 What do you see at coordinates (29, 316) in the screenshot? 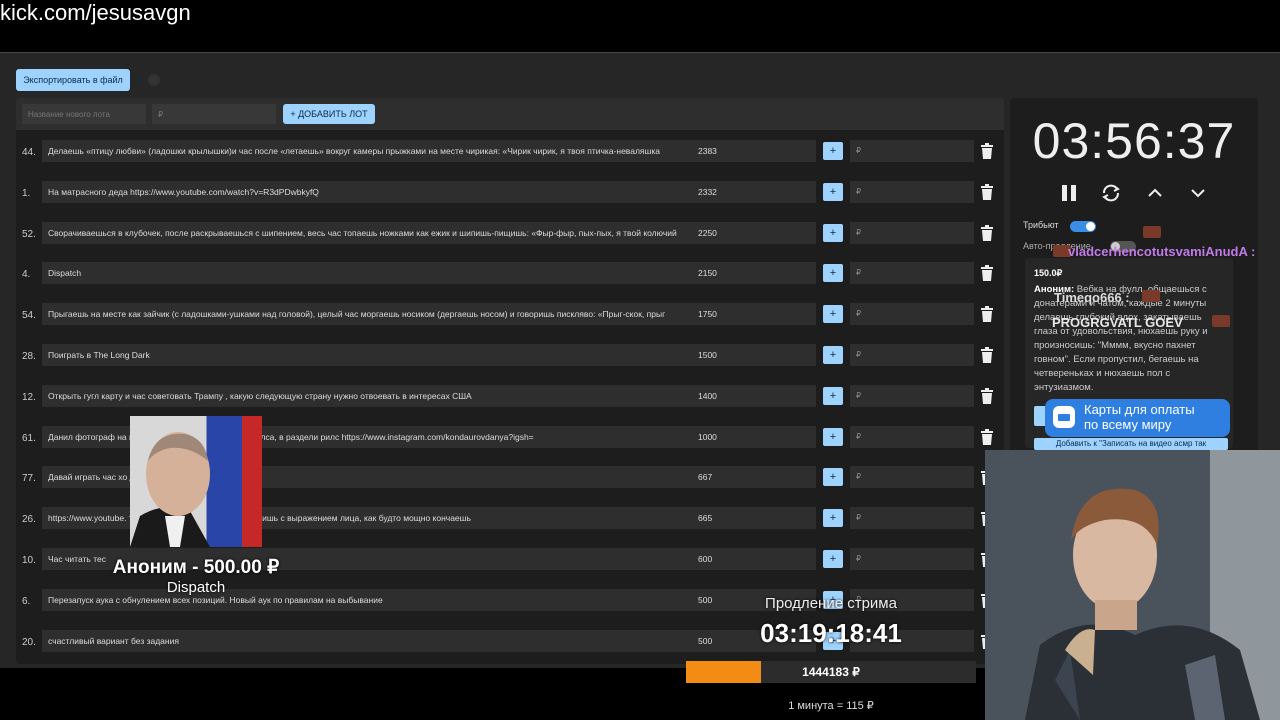
I see `lot-number: 54.` at bounding box center [29, 316].